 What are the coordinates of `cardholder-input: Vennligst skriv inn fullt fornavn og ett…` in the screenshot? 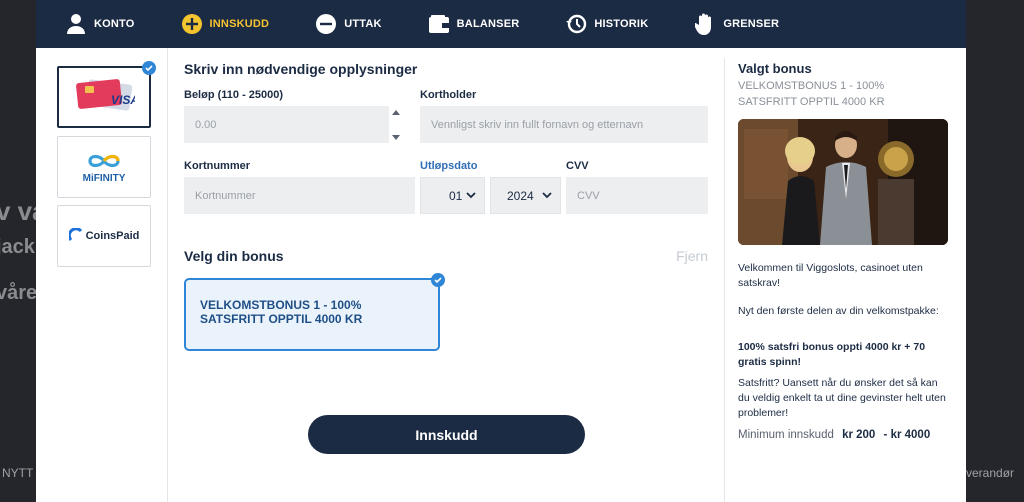 It's located at (564, 124).